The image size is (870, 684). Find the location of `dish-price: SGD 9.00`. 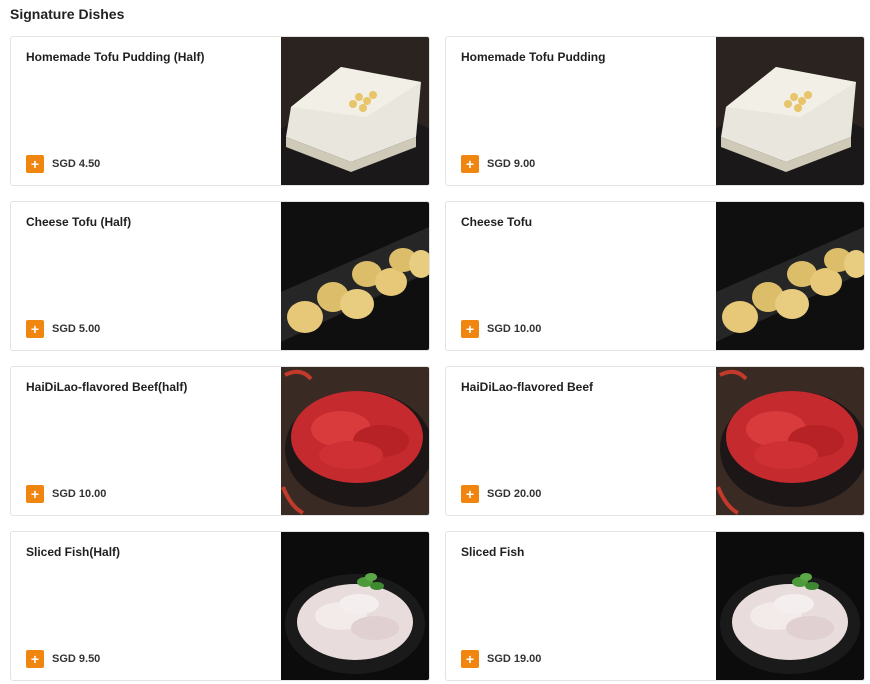

dish-price: SGD 9.00 is located at coordinates (511, 164).